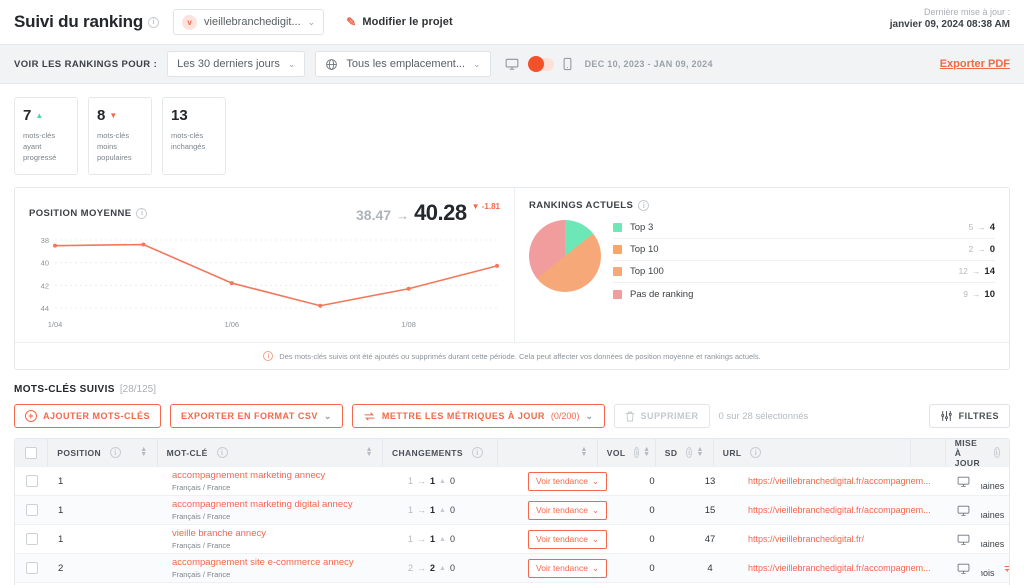  What do you see at coordinates (274, 327) in the screenshot?
I see `line-chart-x-axis: 1/04 1/06 1/08` at bounding box center [274, 327].